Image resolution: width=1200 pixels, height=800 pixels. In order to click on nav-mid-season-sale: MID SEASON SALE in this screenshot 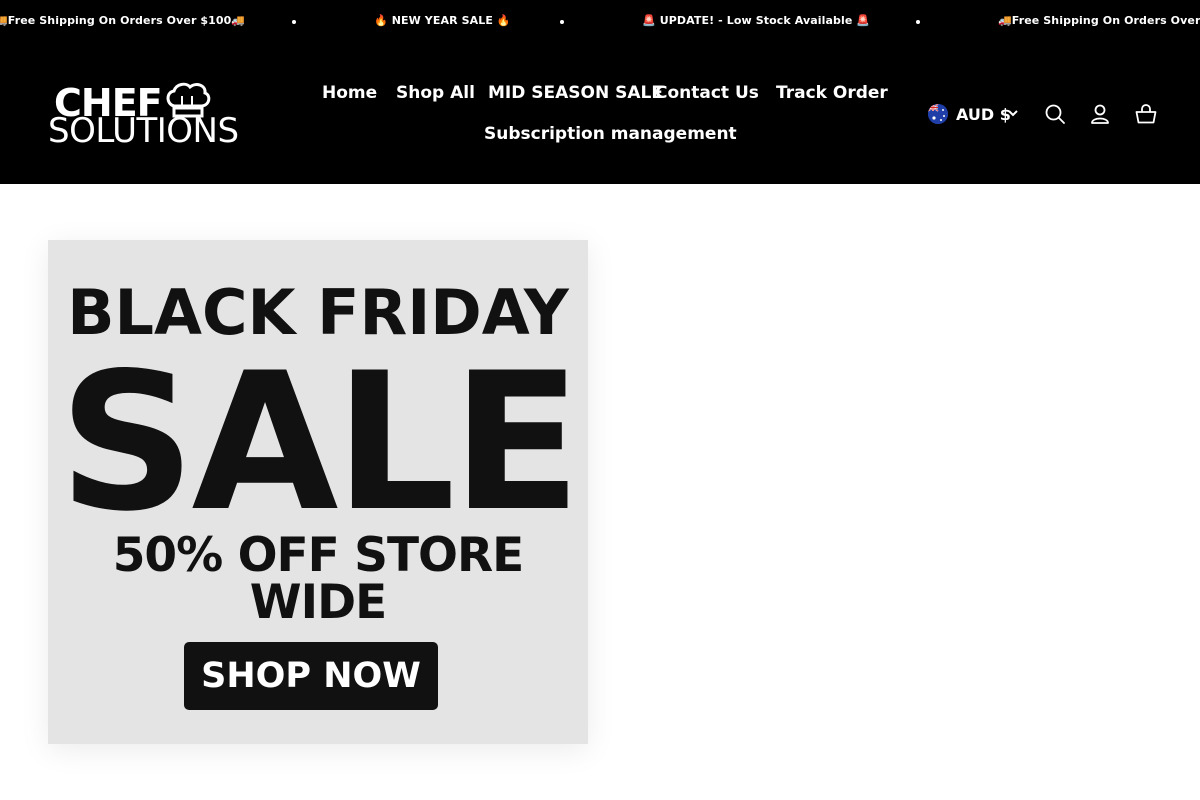, I will do `click(575, 93)`.